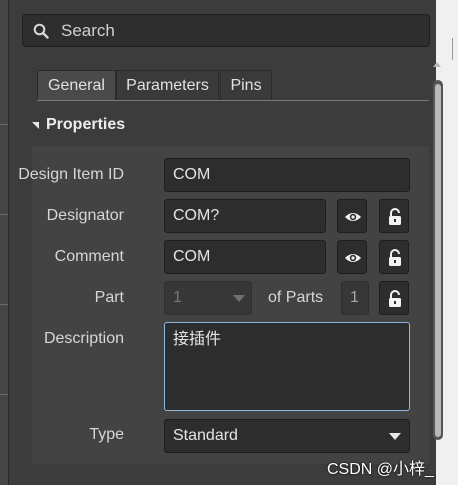  I want to click on design-item-id-label: Design Item ID, so click(71, 174).